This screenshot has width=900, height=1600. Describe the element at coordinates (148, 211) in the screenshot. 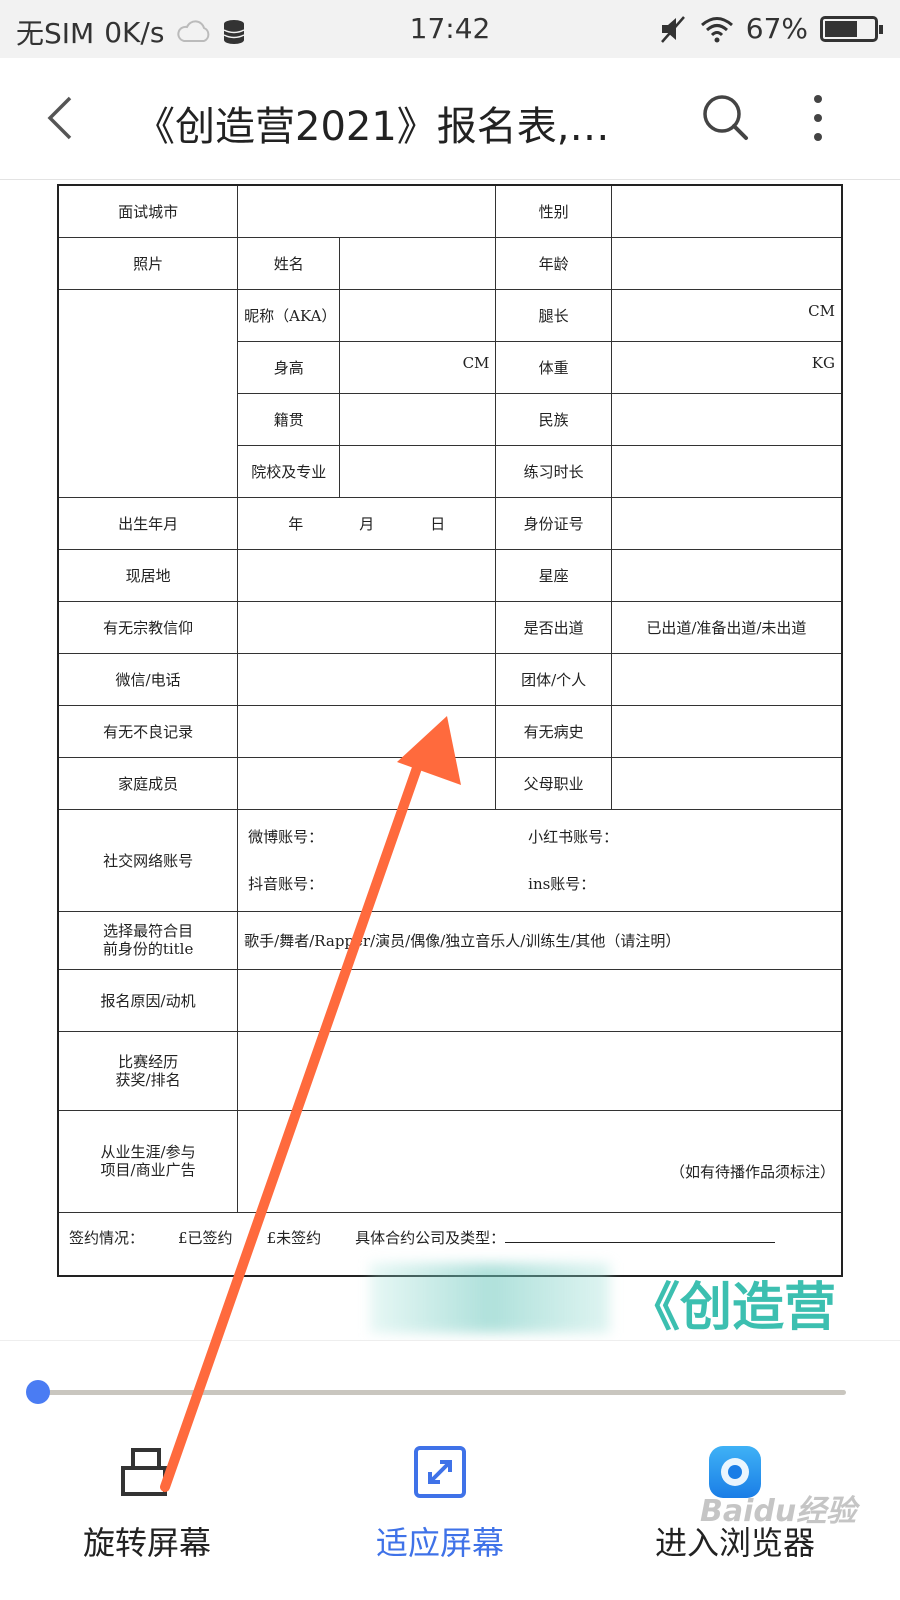

I see `form-label: 面试城市` at that location.